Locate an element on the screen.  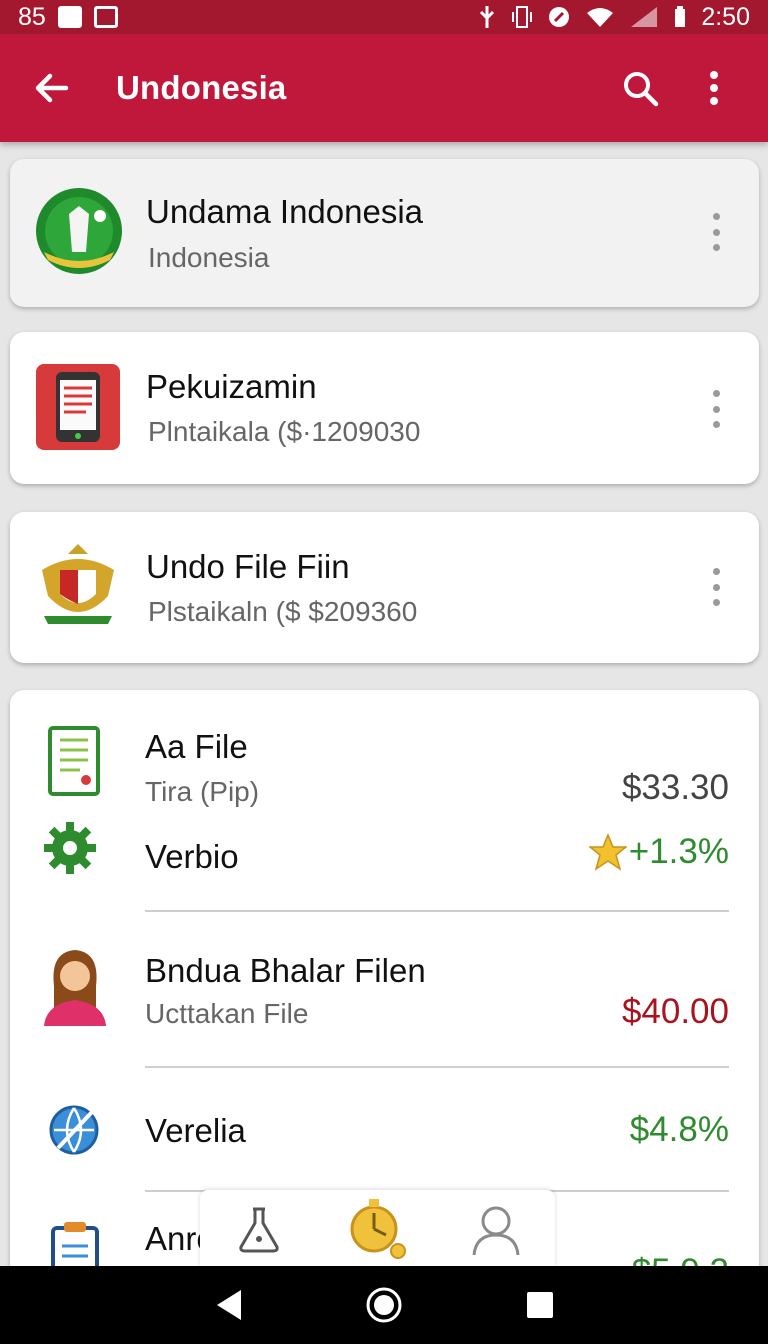
list-item-value: $40.00 is located at coordinates (675, 1011).